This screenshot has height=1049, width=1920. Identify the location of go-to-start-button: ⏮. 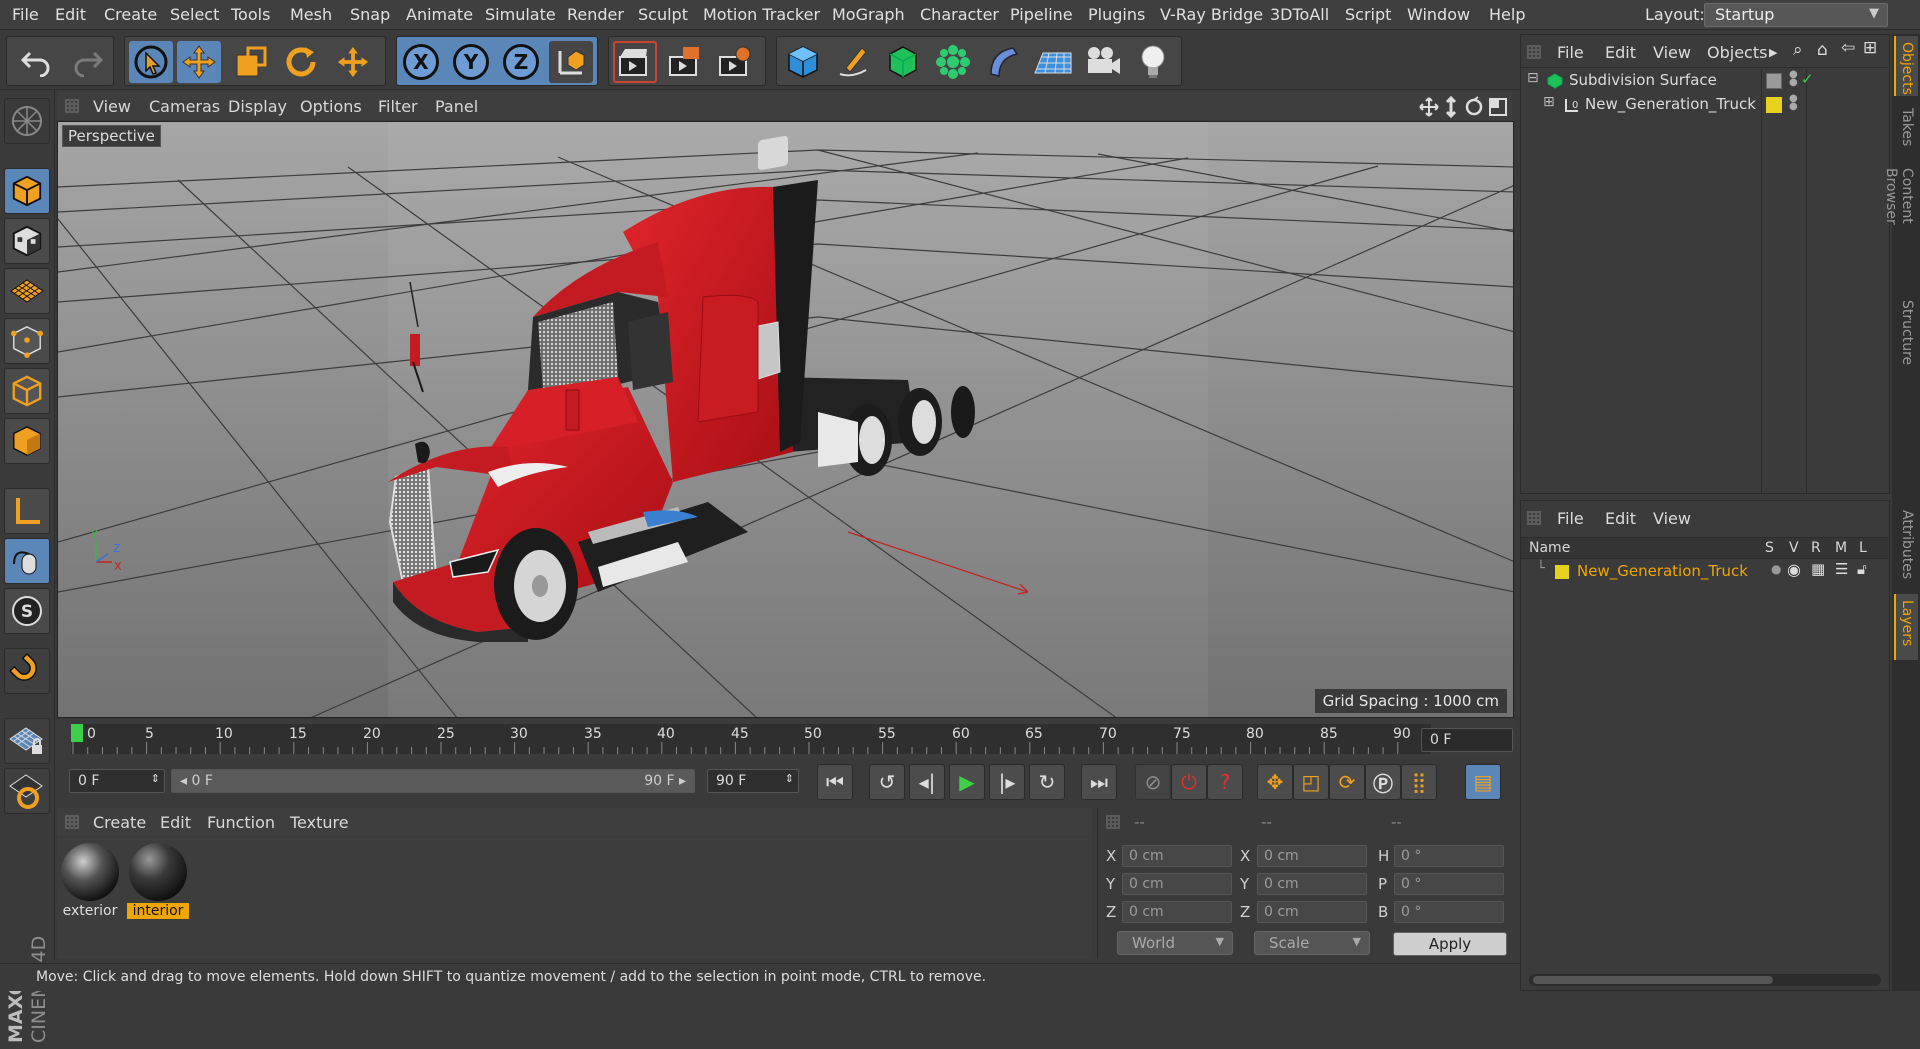
(835, 782).